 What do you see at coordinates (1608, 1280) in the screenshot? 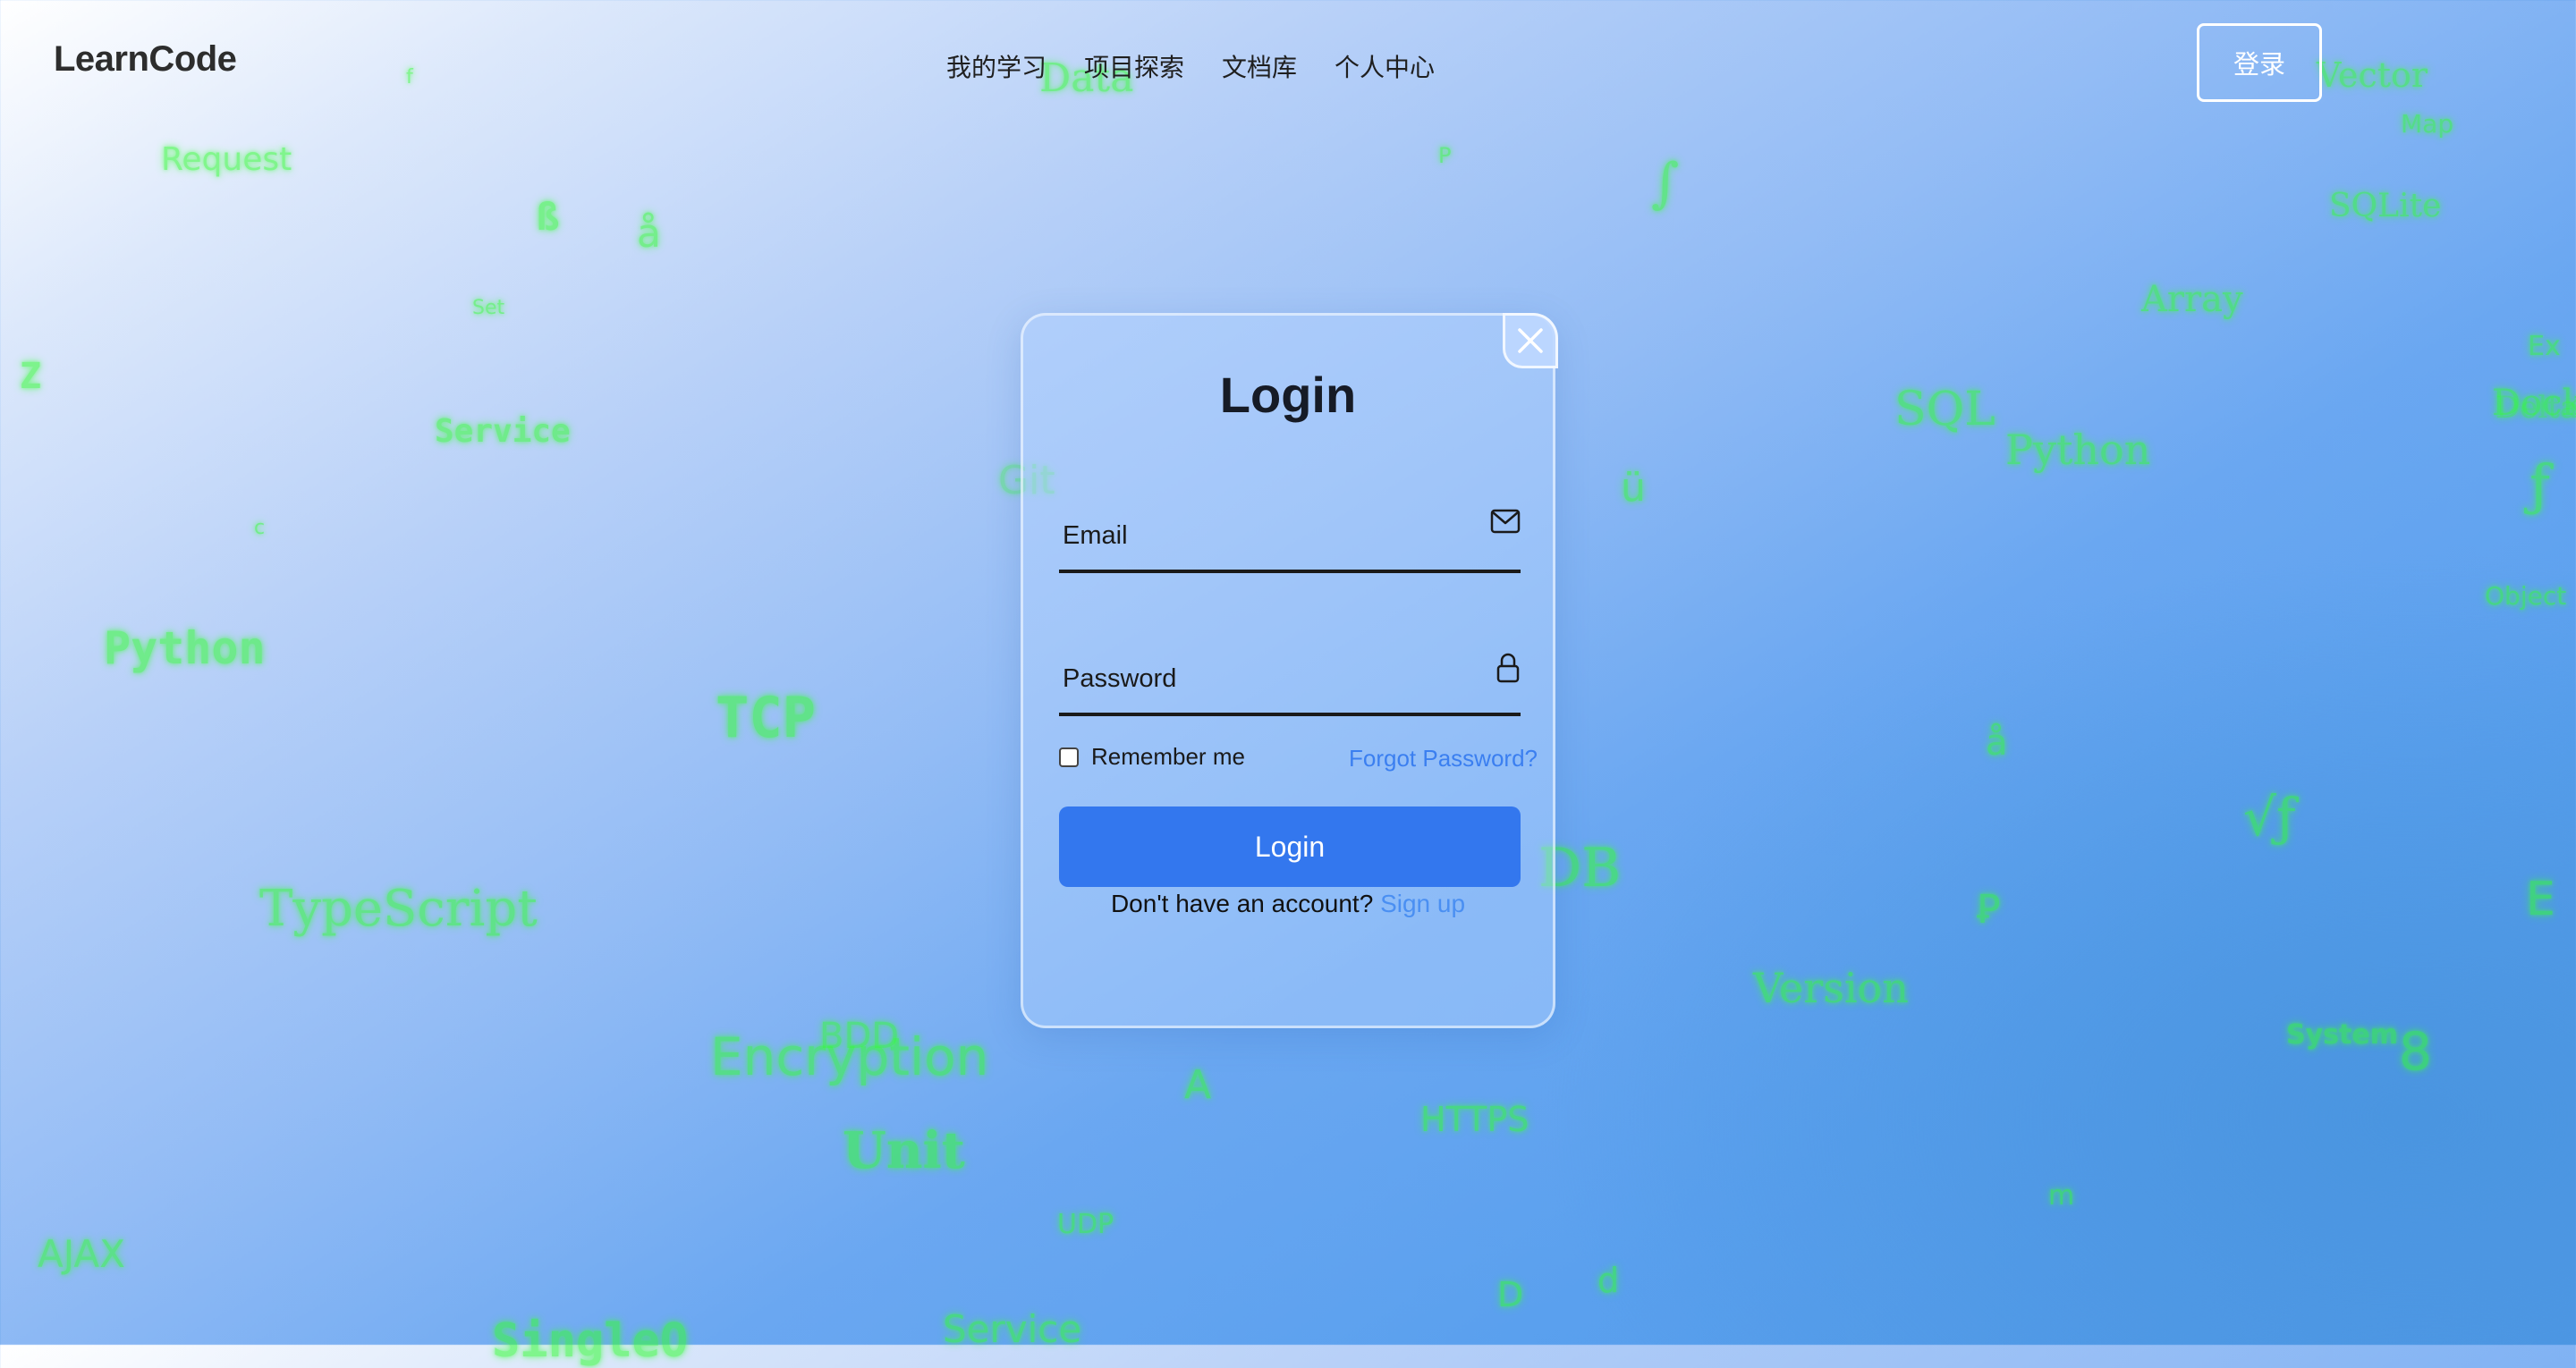
I see `bg-word: d` at bounding box center [1608, 1280].